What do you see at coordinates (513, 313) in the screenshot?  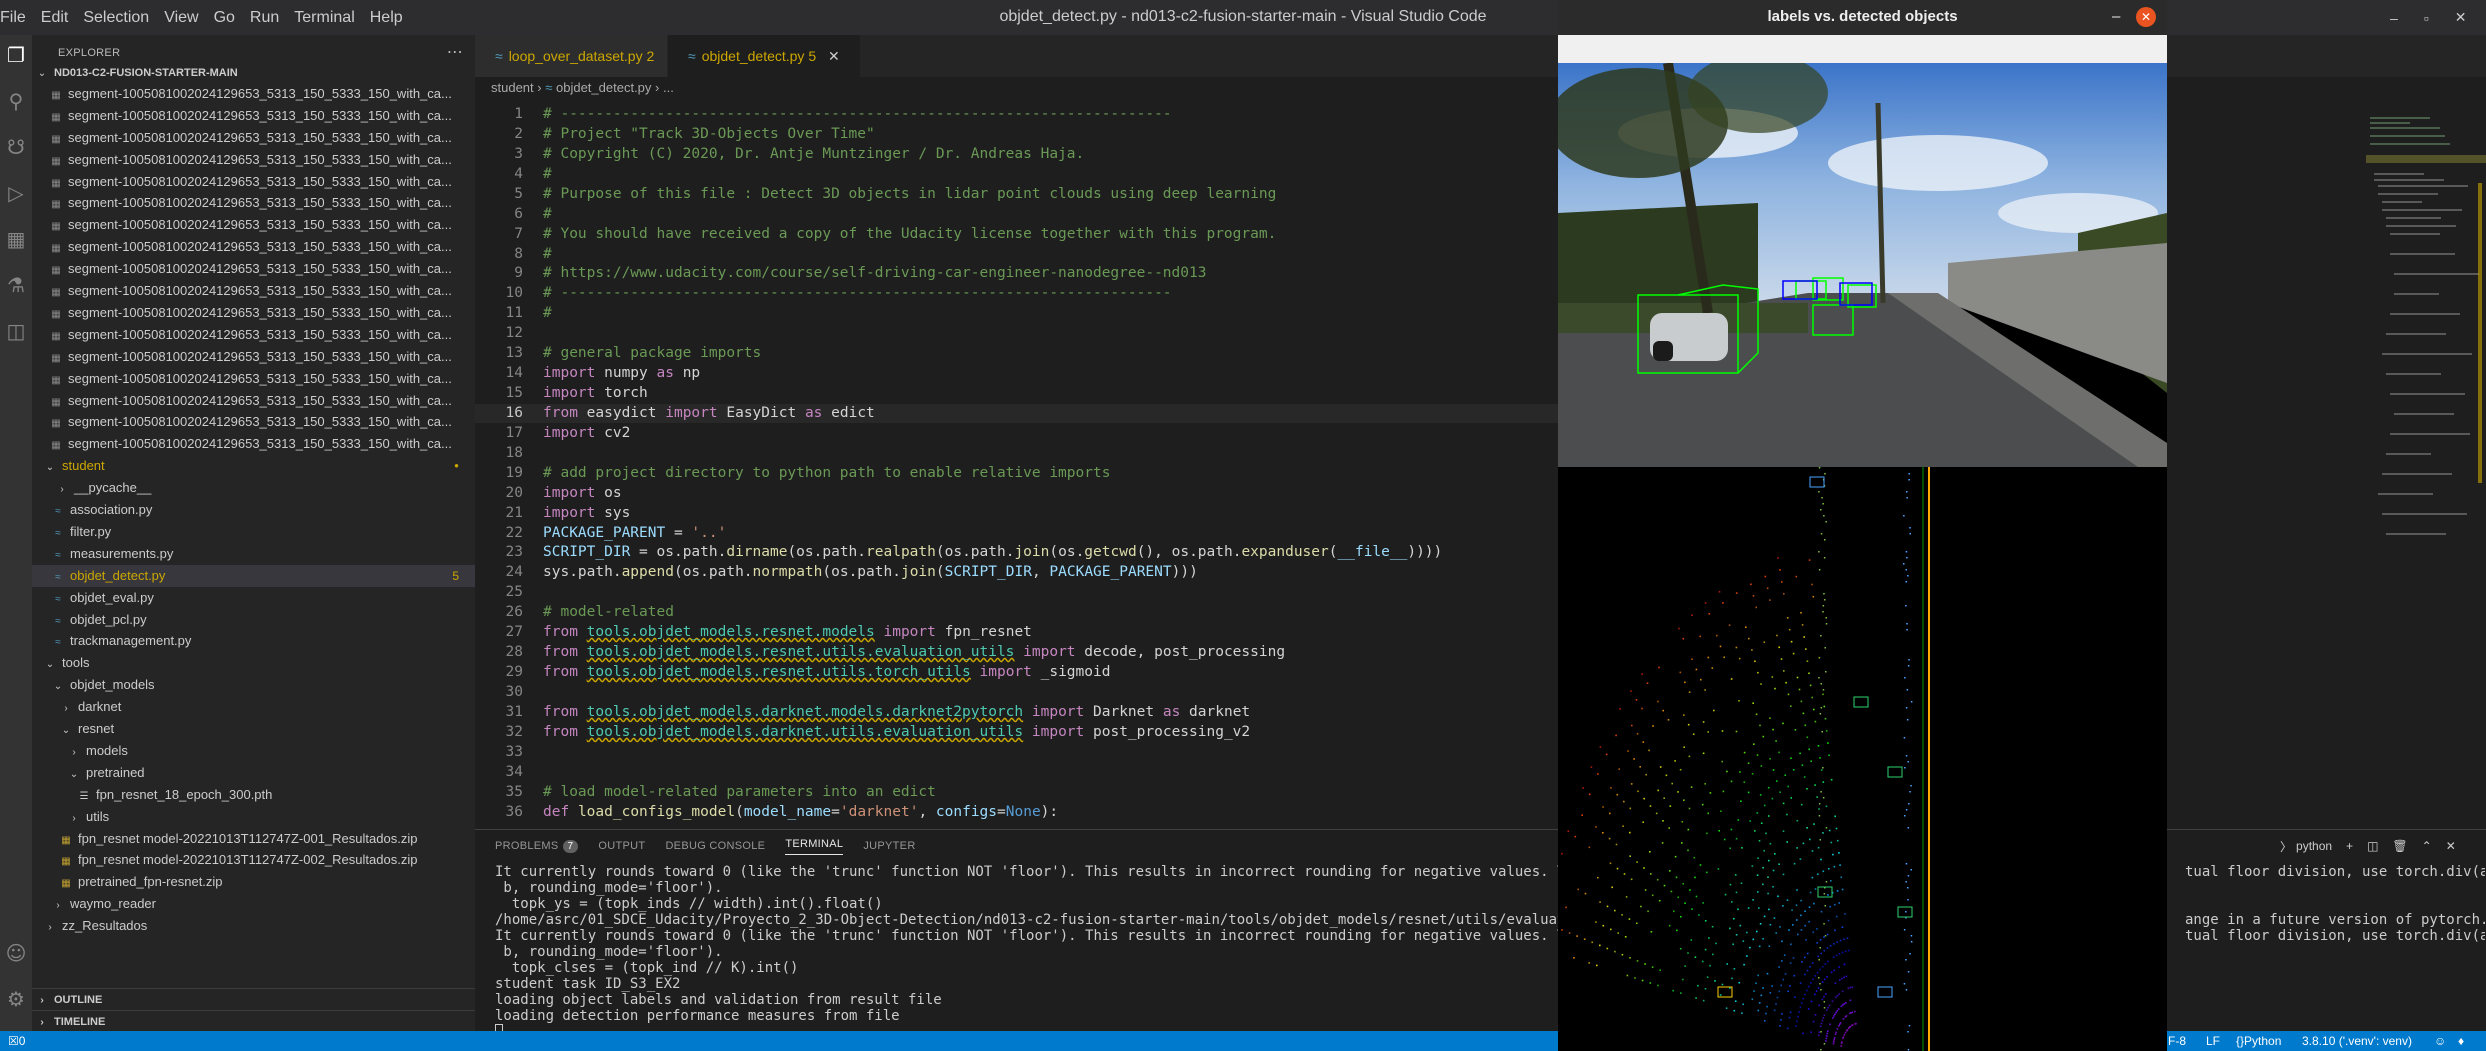 I see `code-line: 11 #` at bounding box center [513, 313].